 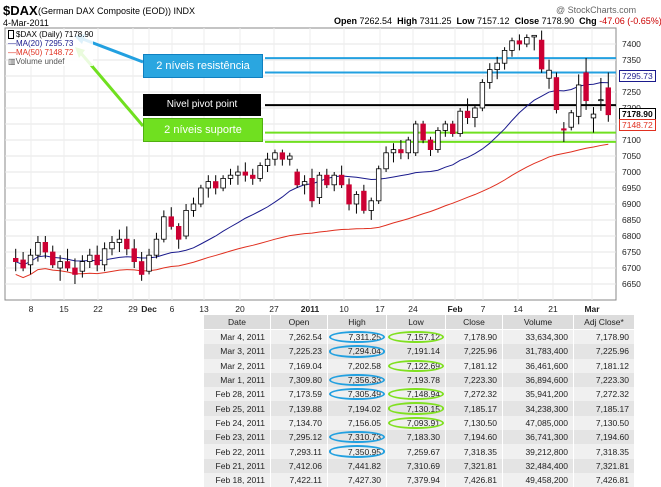 I want to click on exchange-label: INDX, so click(x=184, y=11).